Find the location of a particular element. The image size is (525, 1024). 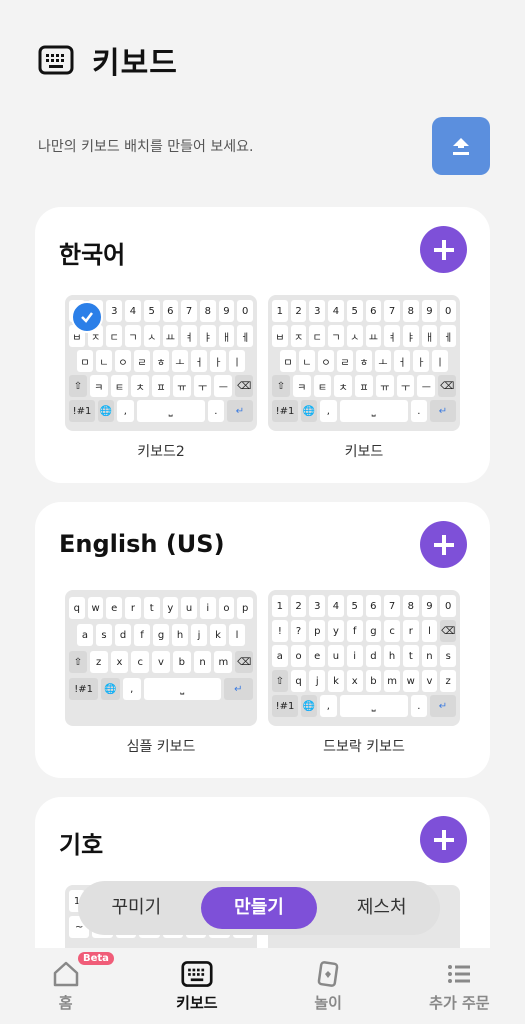

key: ㅕ is located at coordinates (392, 336).